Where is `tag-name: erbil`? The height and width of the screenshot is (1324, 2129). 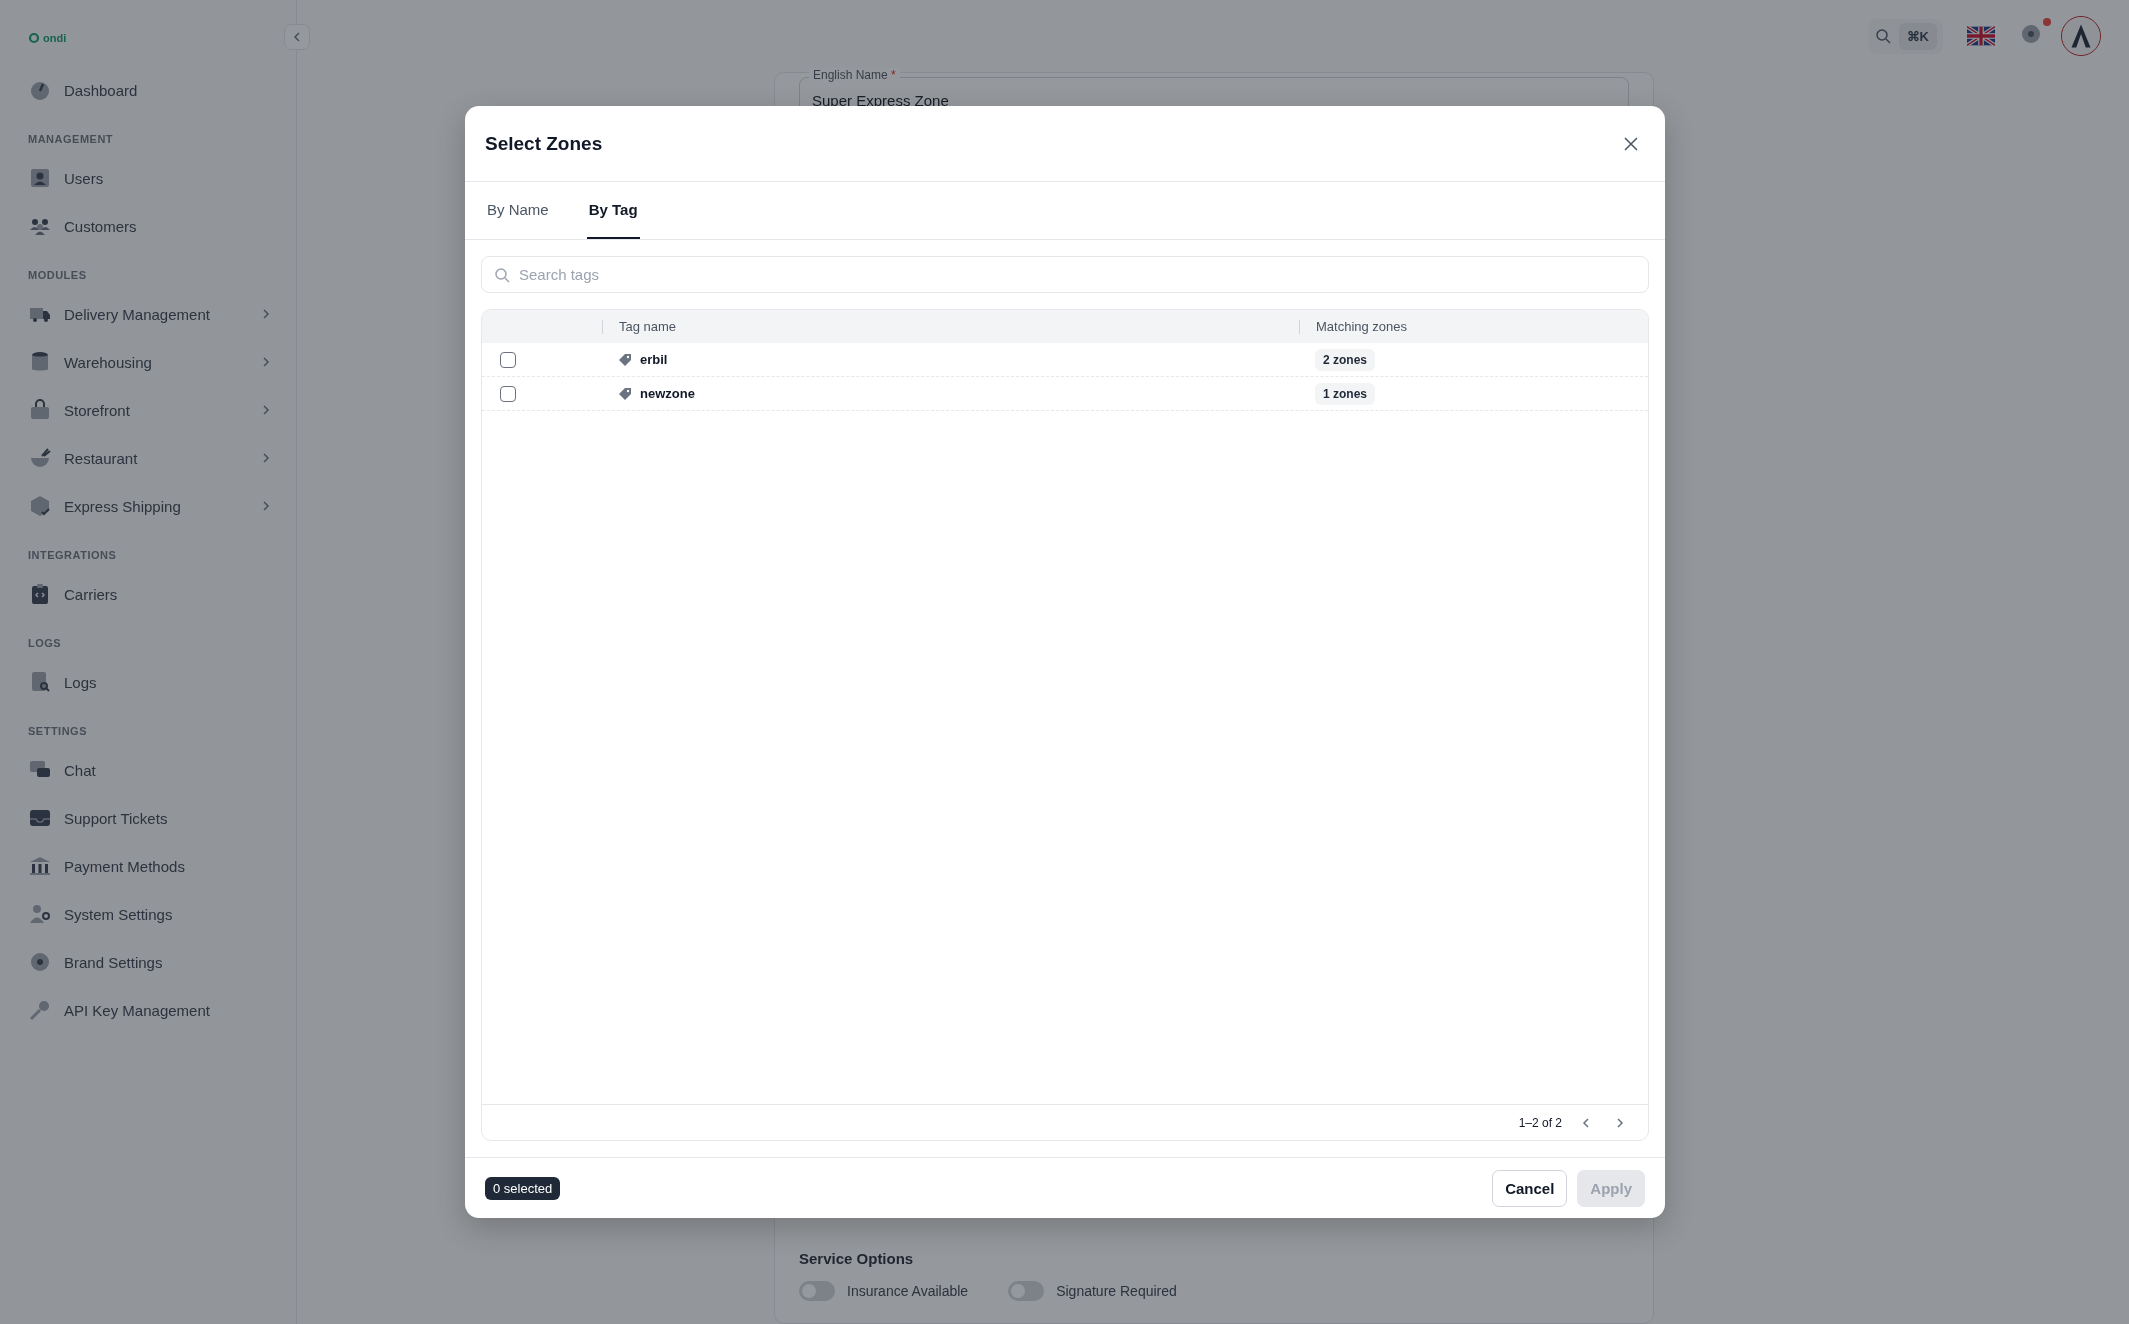 tag-name: erbil is located at coordinates (654, 359).